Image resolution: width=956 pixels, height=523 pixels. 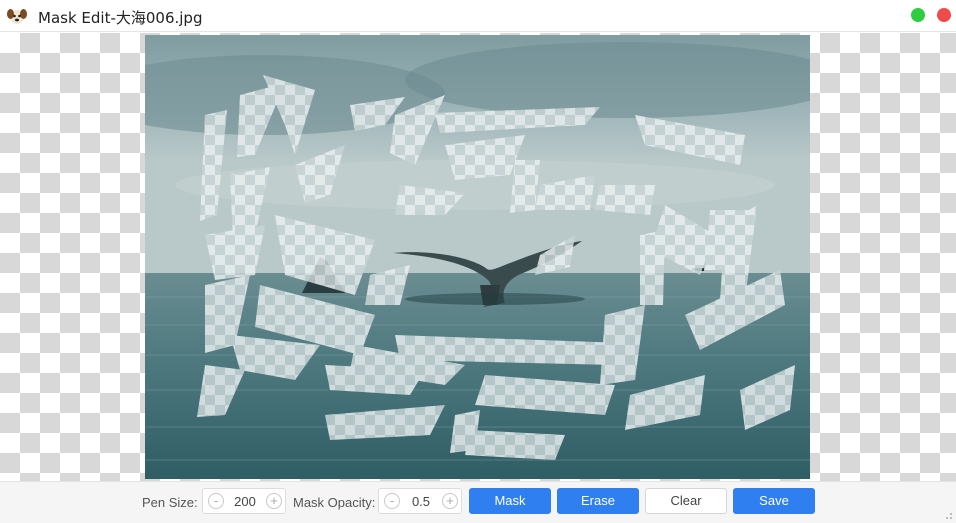 I want to click on window-title: Mask Edit-大海006.jpg, so click(x=120, y=18).